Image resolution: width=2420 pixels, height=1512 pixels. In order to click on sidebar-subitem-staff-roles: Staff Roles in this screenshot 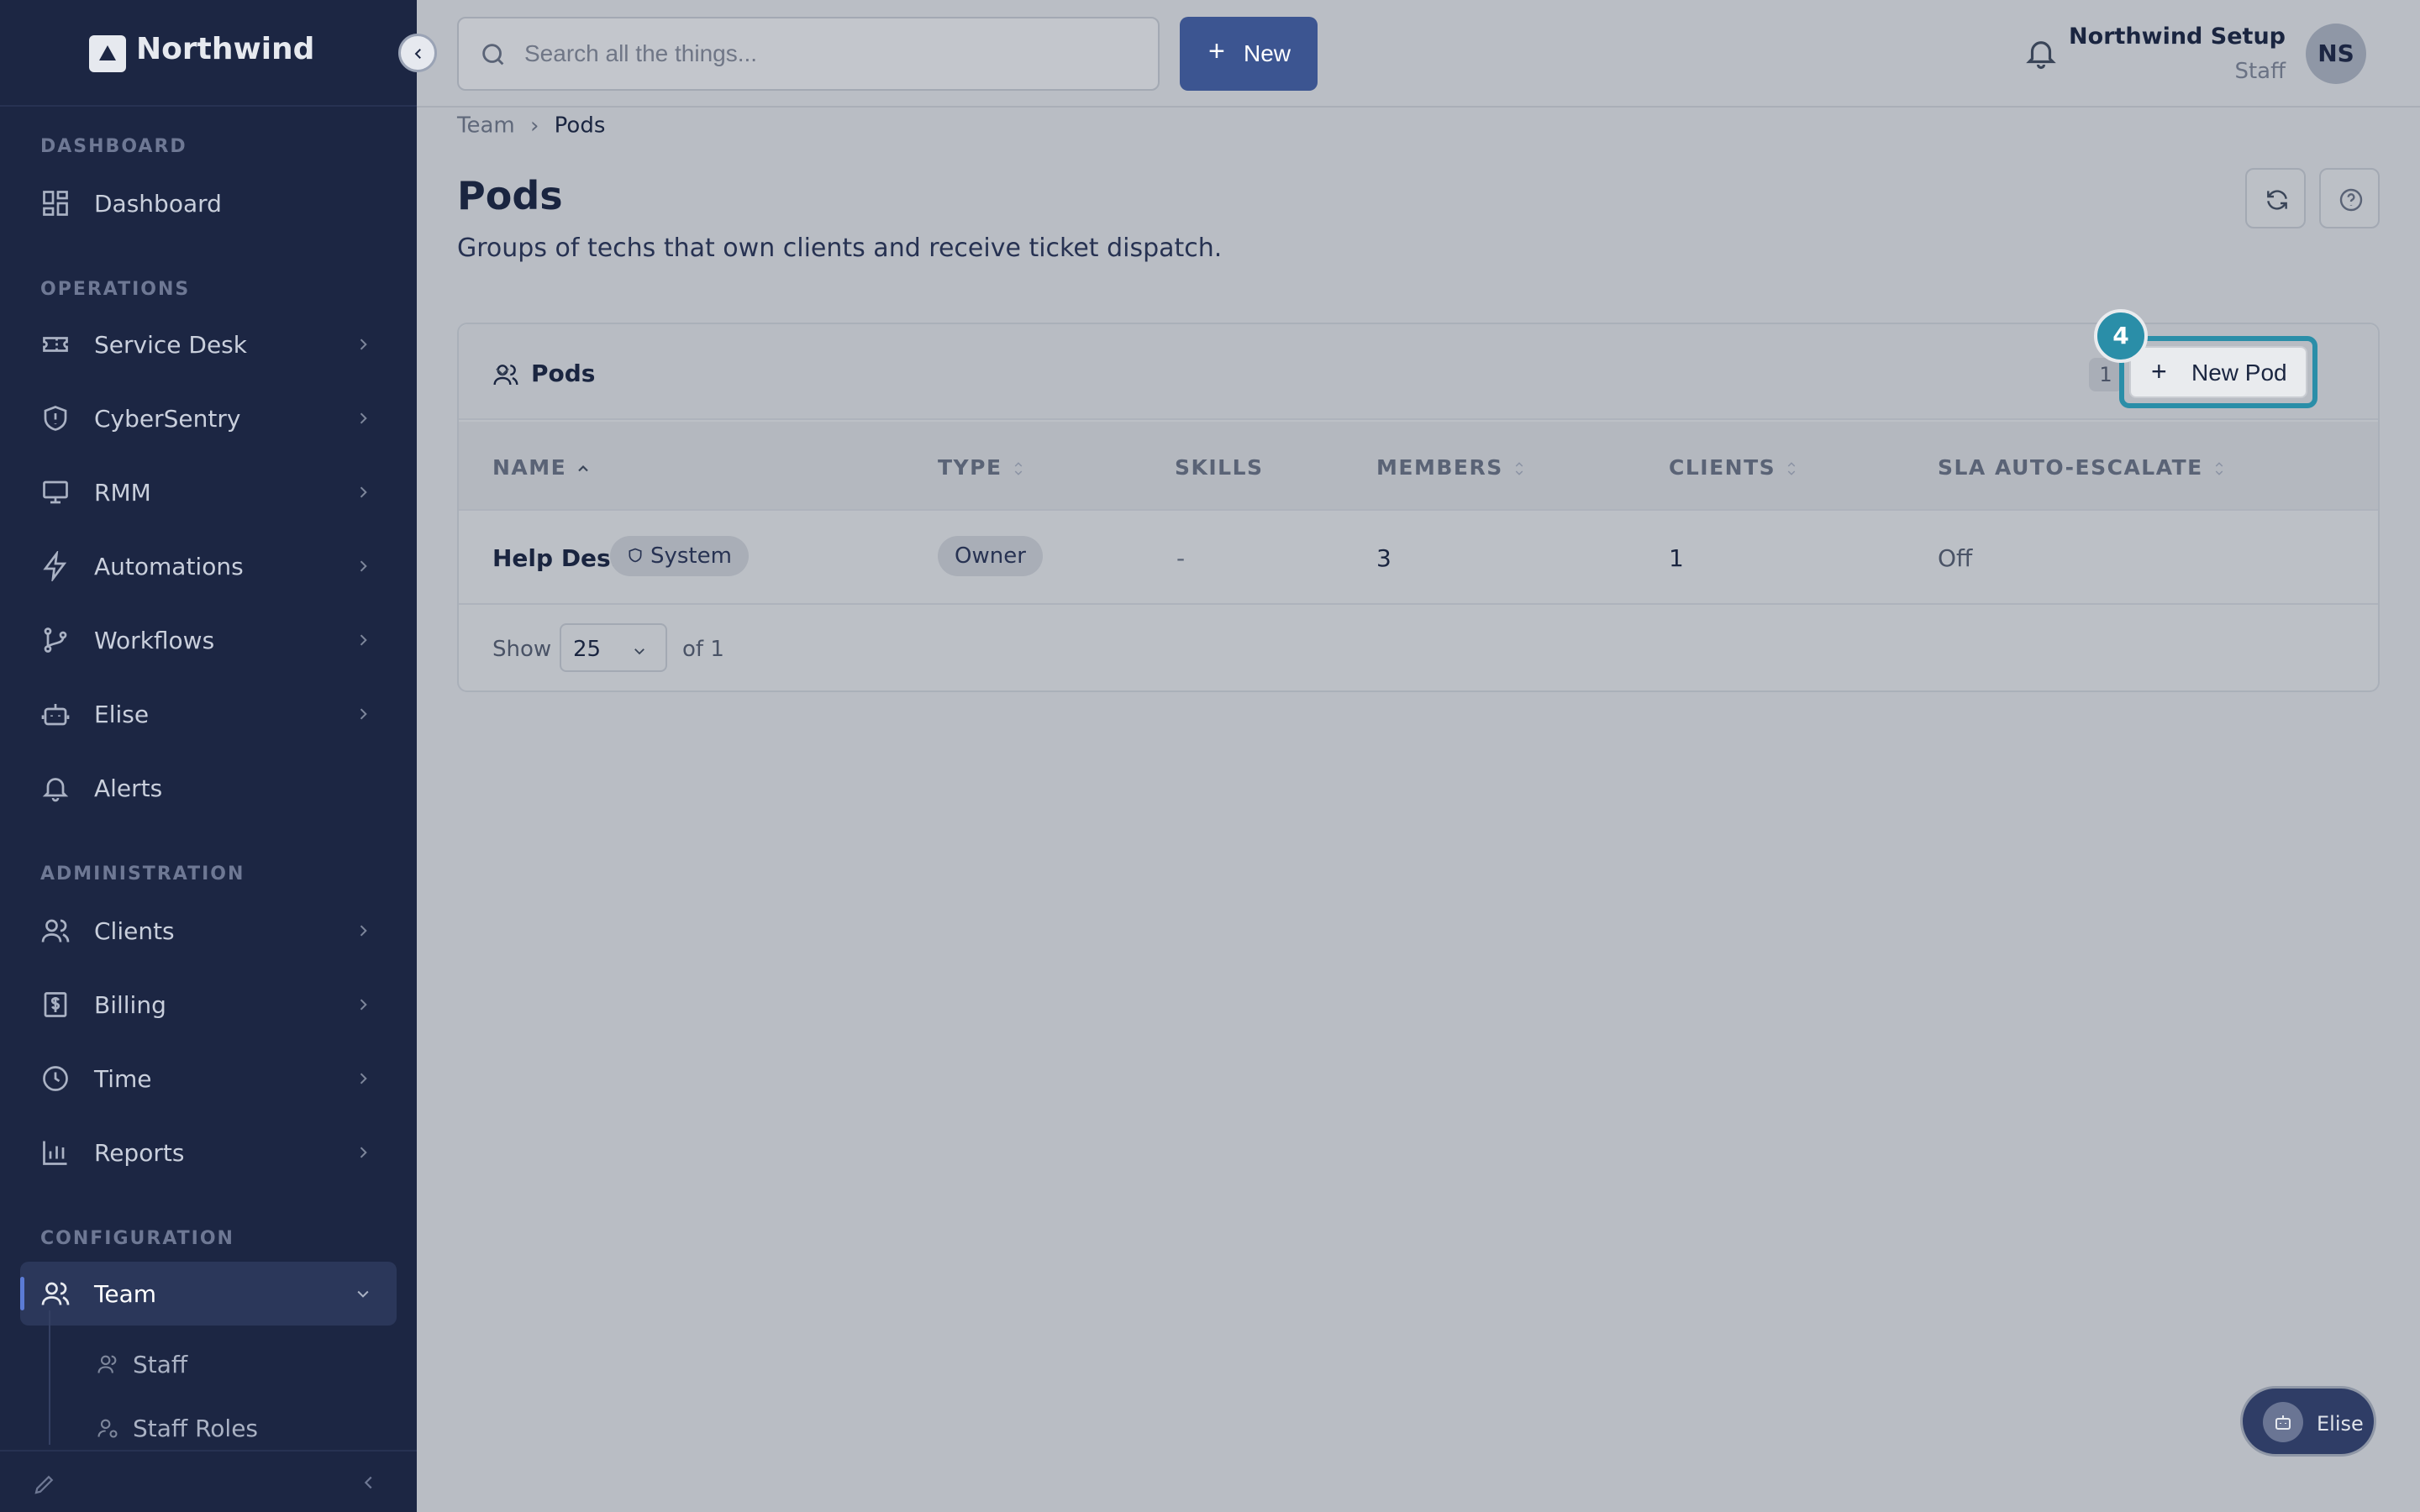, I will do `click(235, 1428)`.